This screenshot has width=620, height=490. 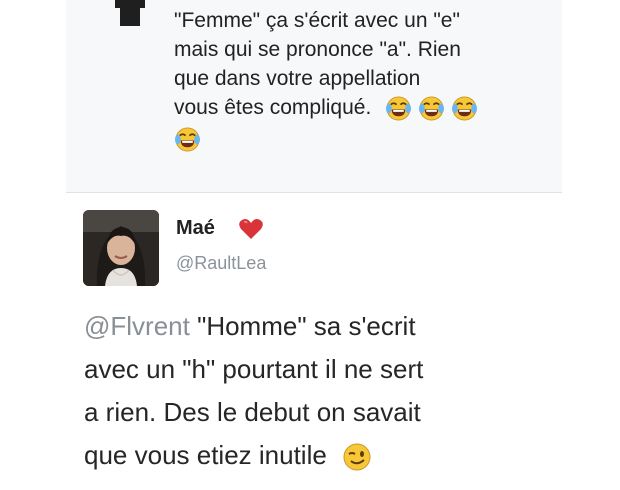 I want to click on mention-link: @Flvrent, so click(x=137, y=326).